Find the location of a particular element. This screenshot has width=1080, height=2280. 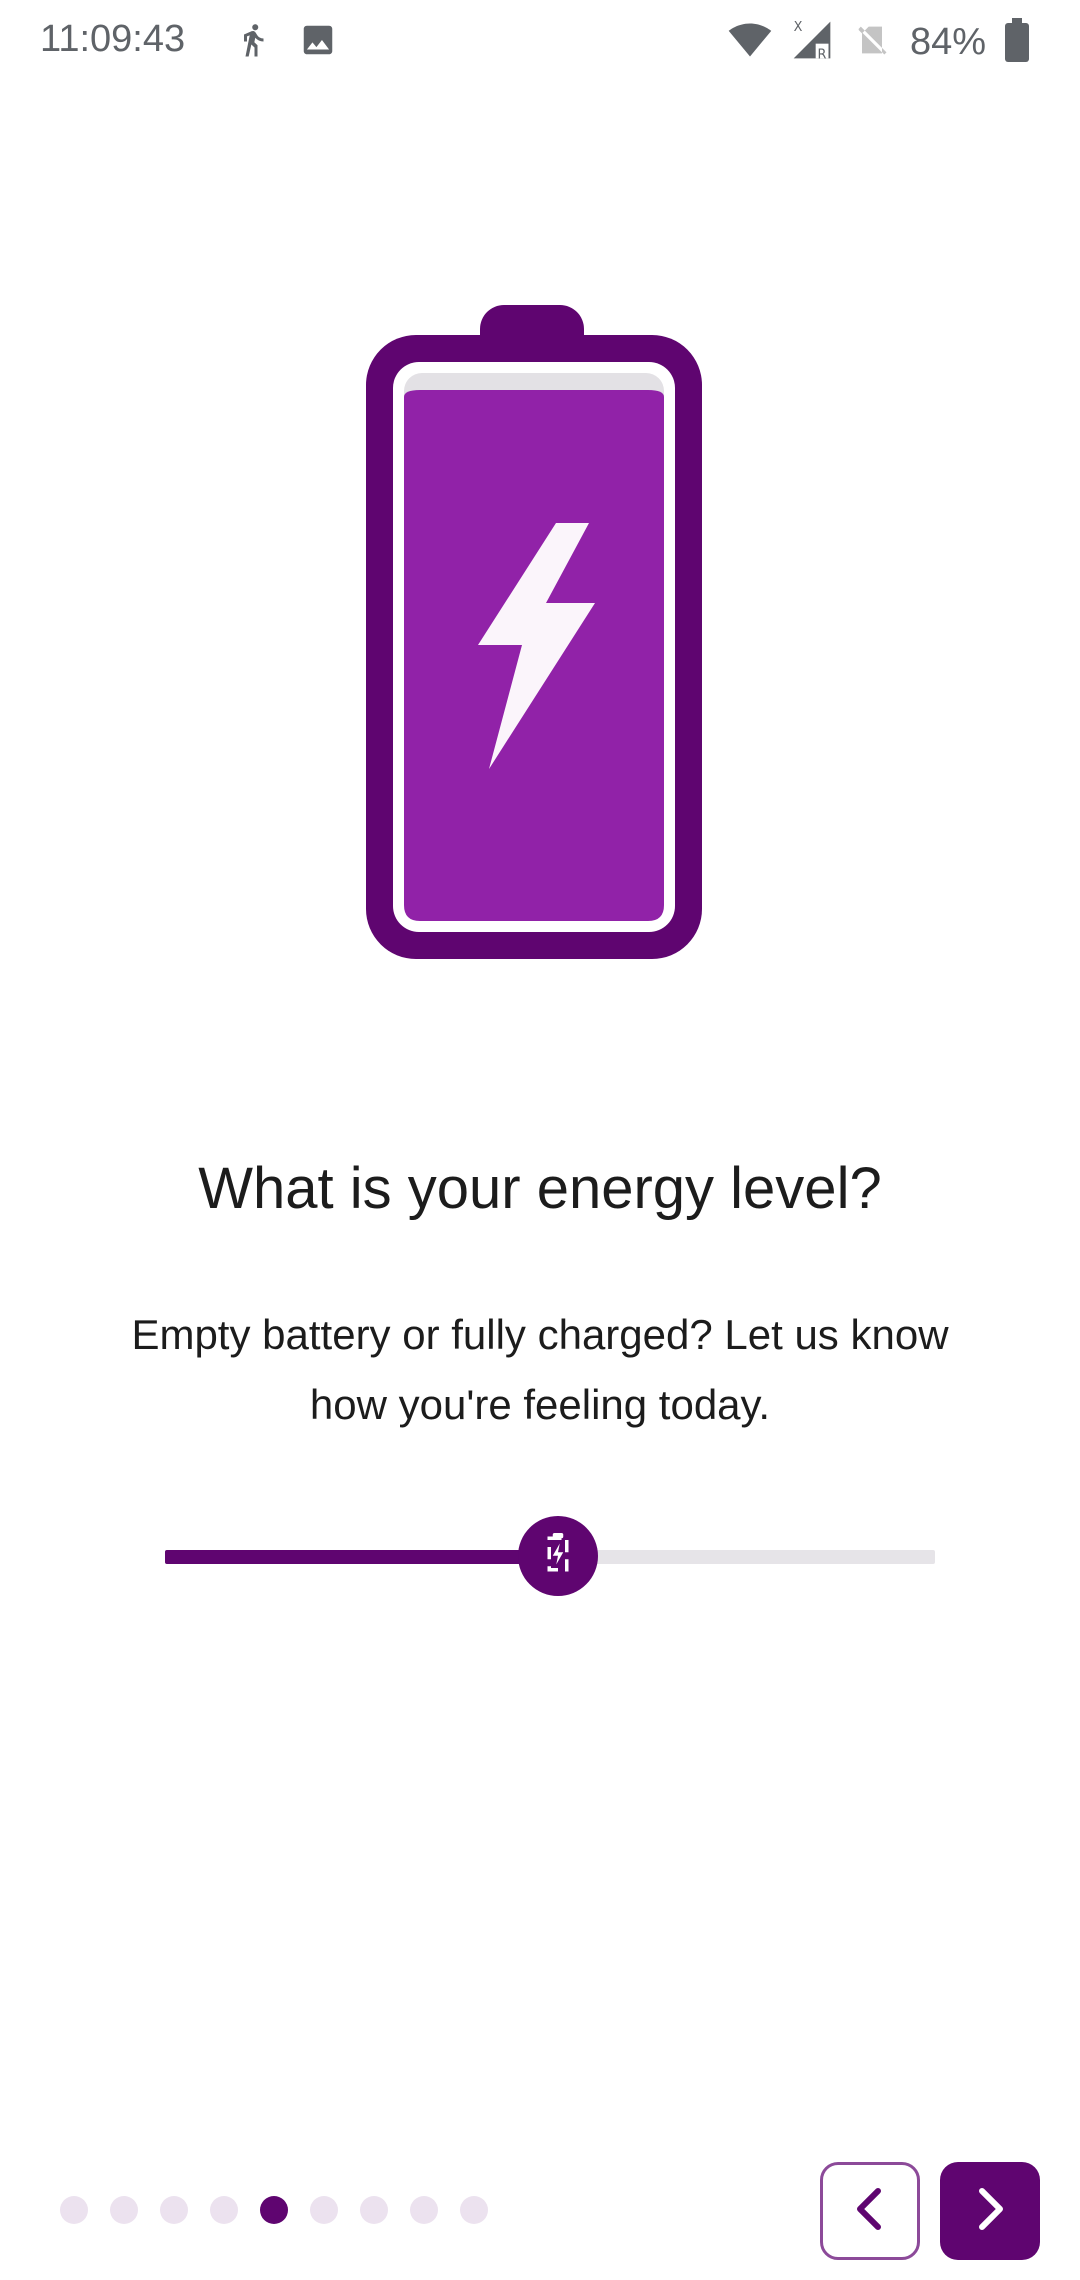

back-button is located at coordinates (870, 2211).